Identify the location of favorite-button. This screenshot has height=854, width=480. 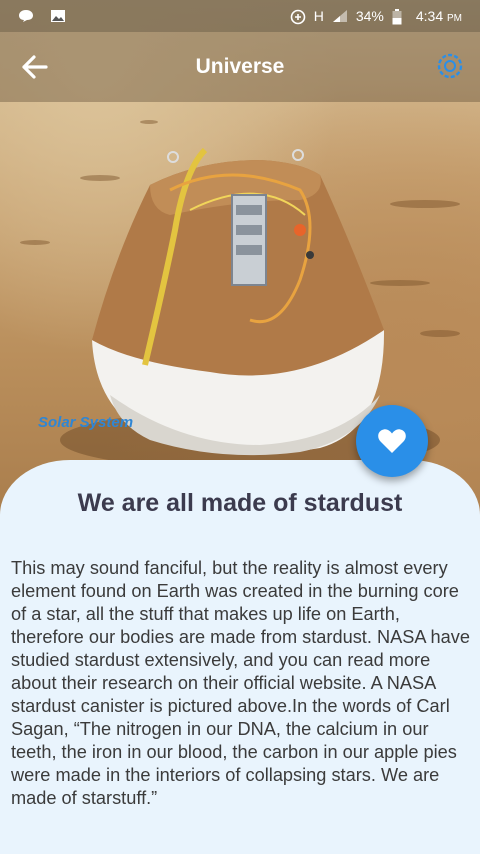
(392, 441).